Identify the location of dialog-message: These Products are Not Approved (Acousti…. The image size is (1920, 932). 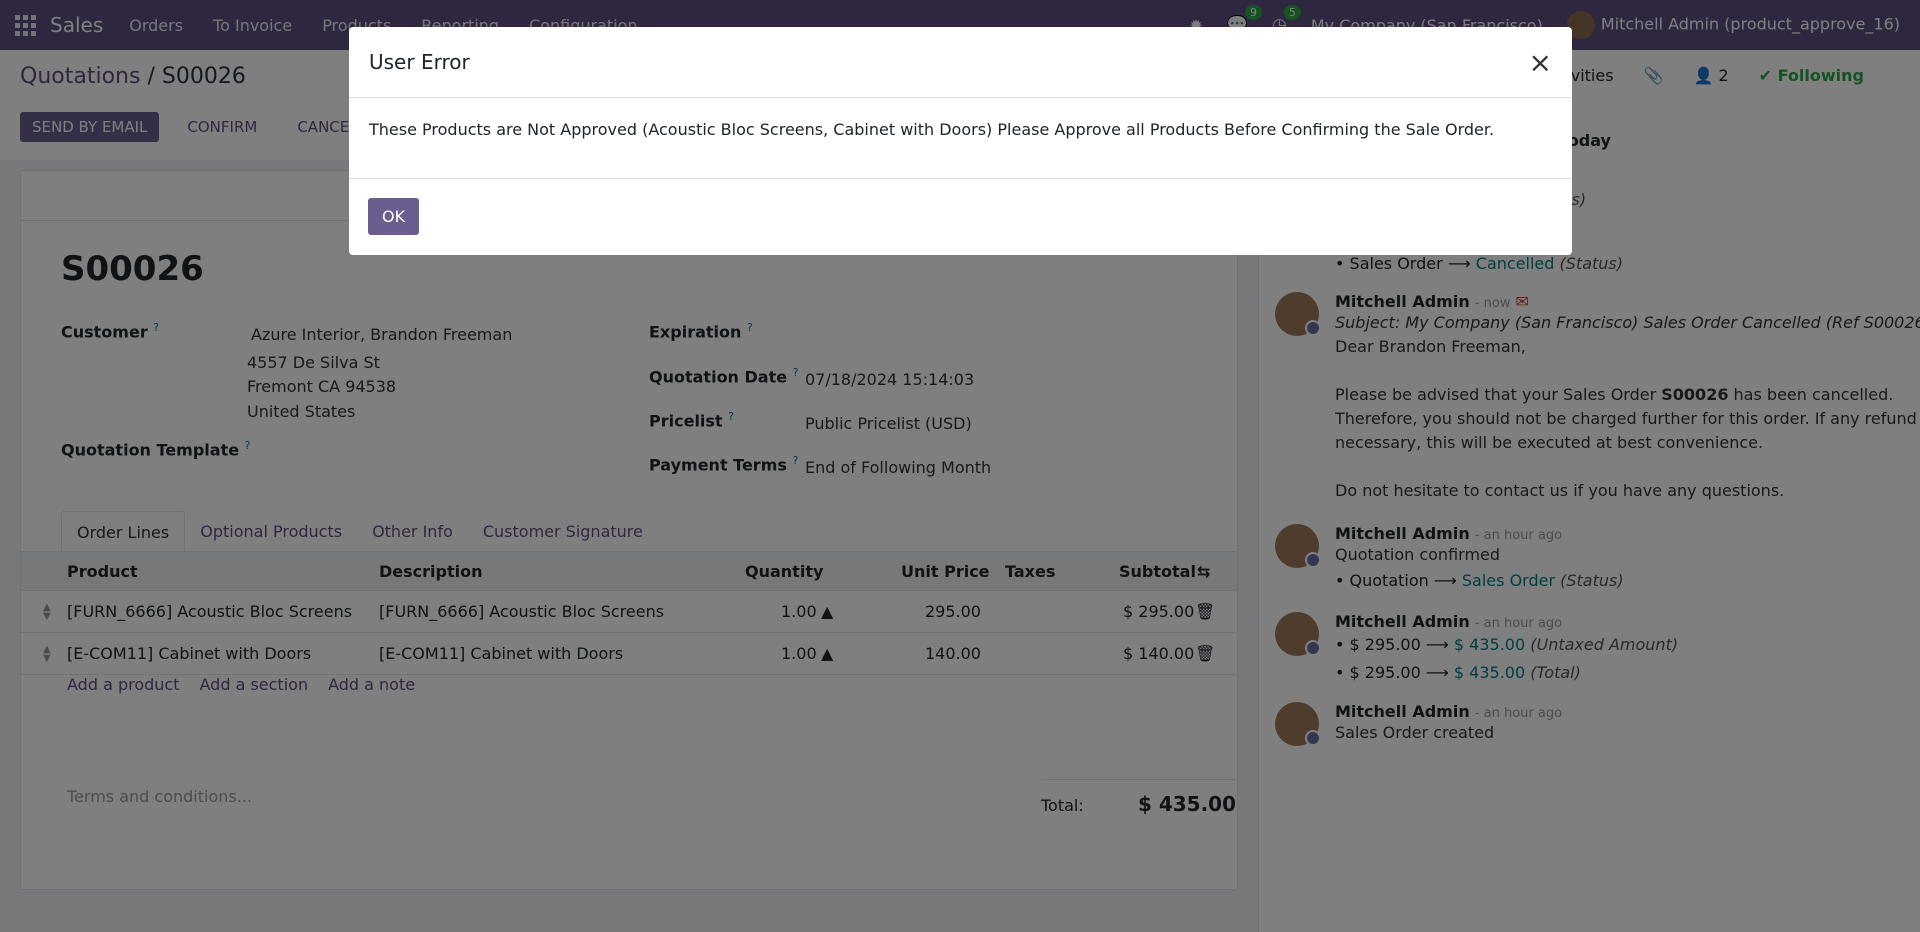
(932, 129).